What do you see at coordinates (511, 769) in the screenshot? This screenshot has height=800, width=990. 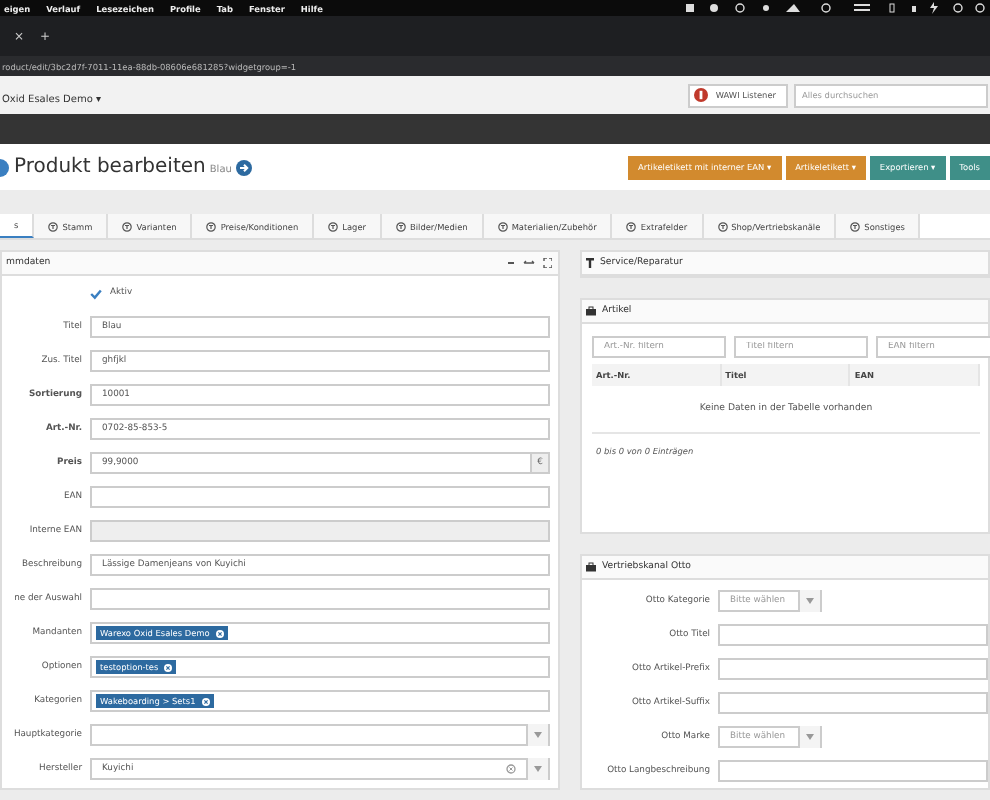 I see `clear-icon` at bounding box center [511, 769].